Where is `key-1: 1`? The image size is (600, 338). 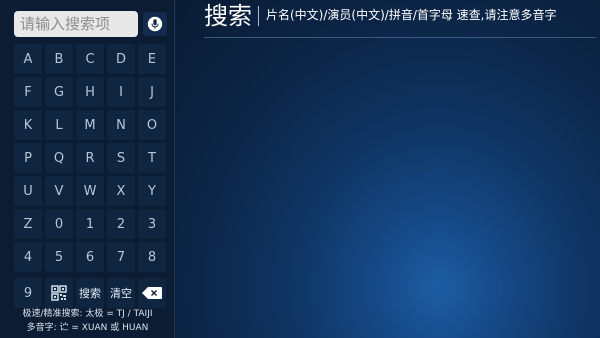
key-1: 1 is located at coordinates (90, 224).